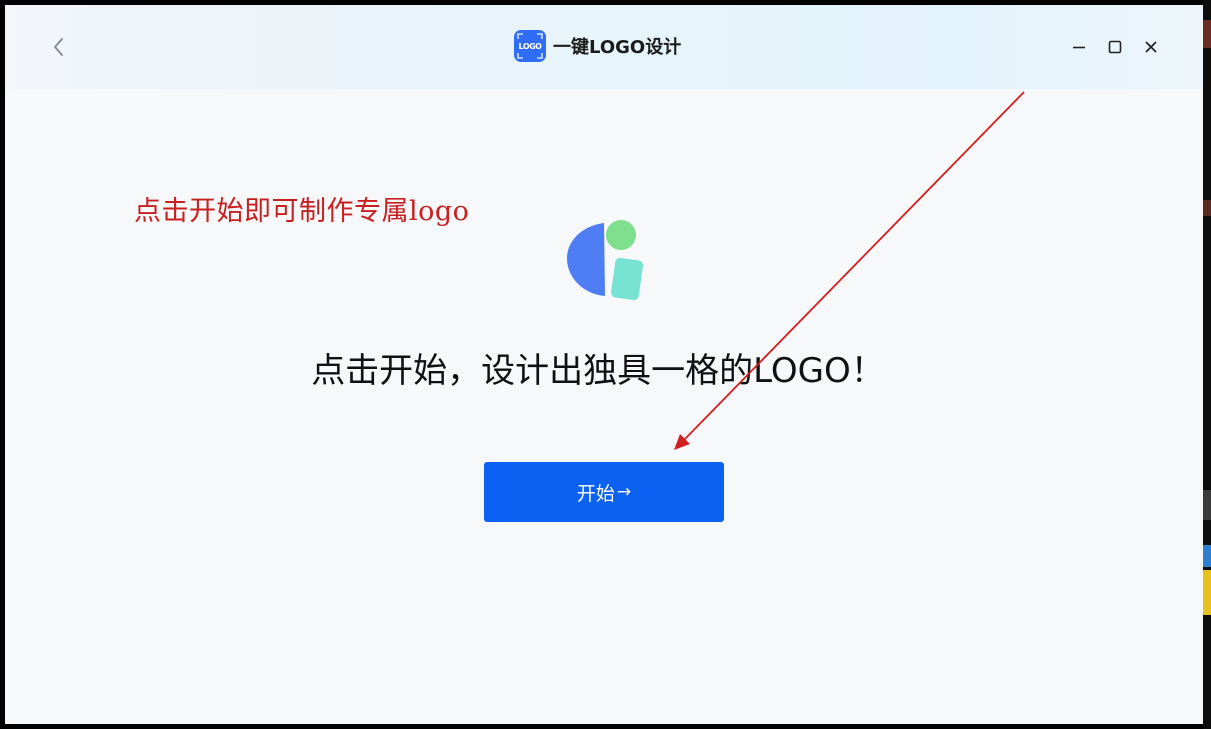 This screenshot has height=729, width=1211. Describe the element at coordinates (624, 492) in the screenshot. I see `arrow-right-icon: →` at that location.